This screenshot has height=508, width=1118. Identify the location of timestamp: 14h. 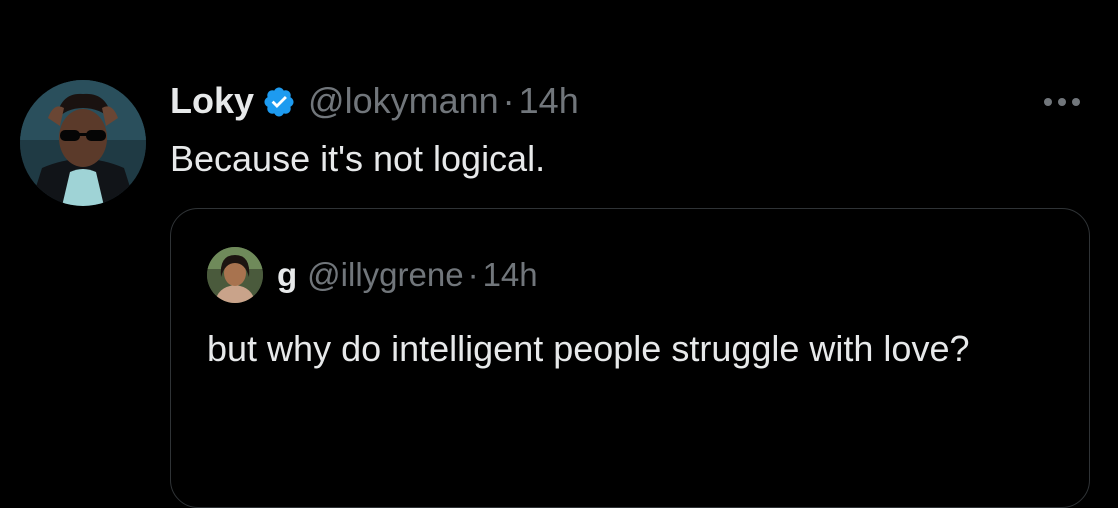
(549, 101).